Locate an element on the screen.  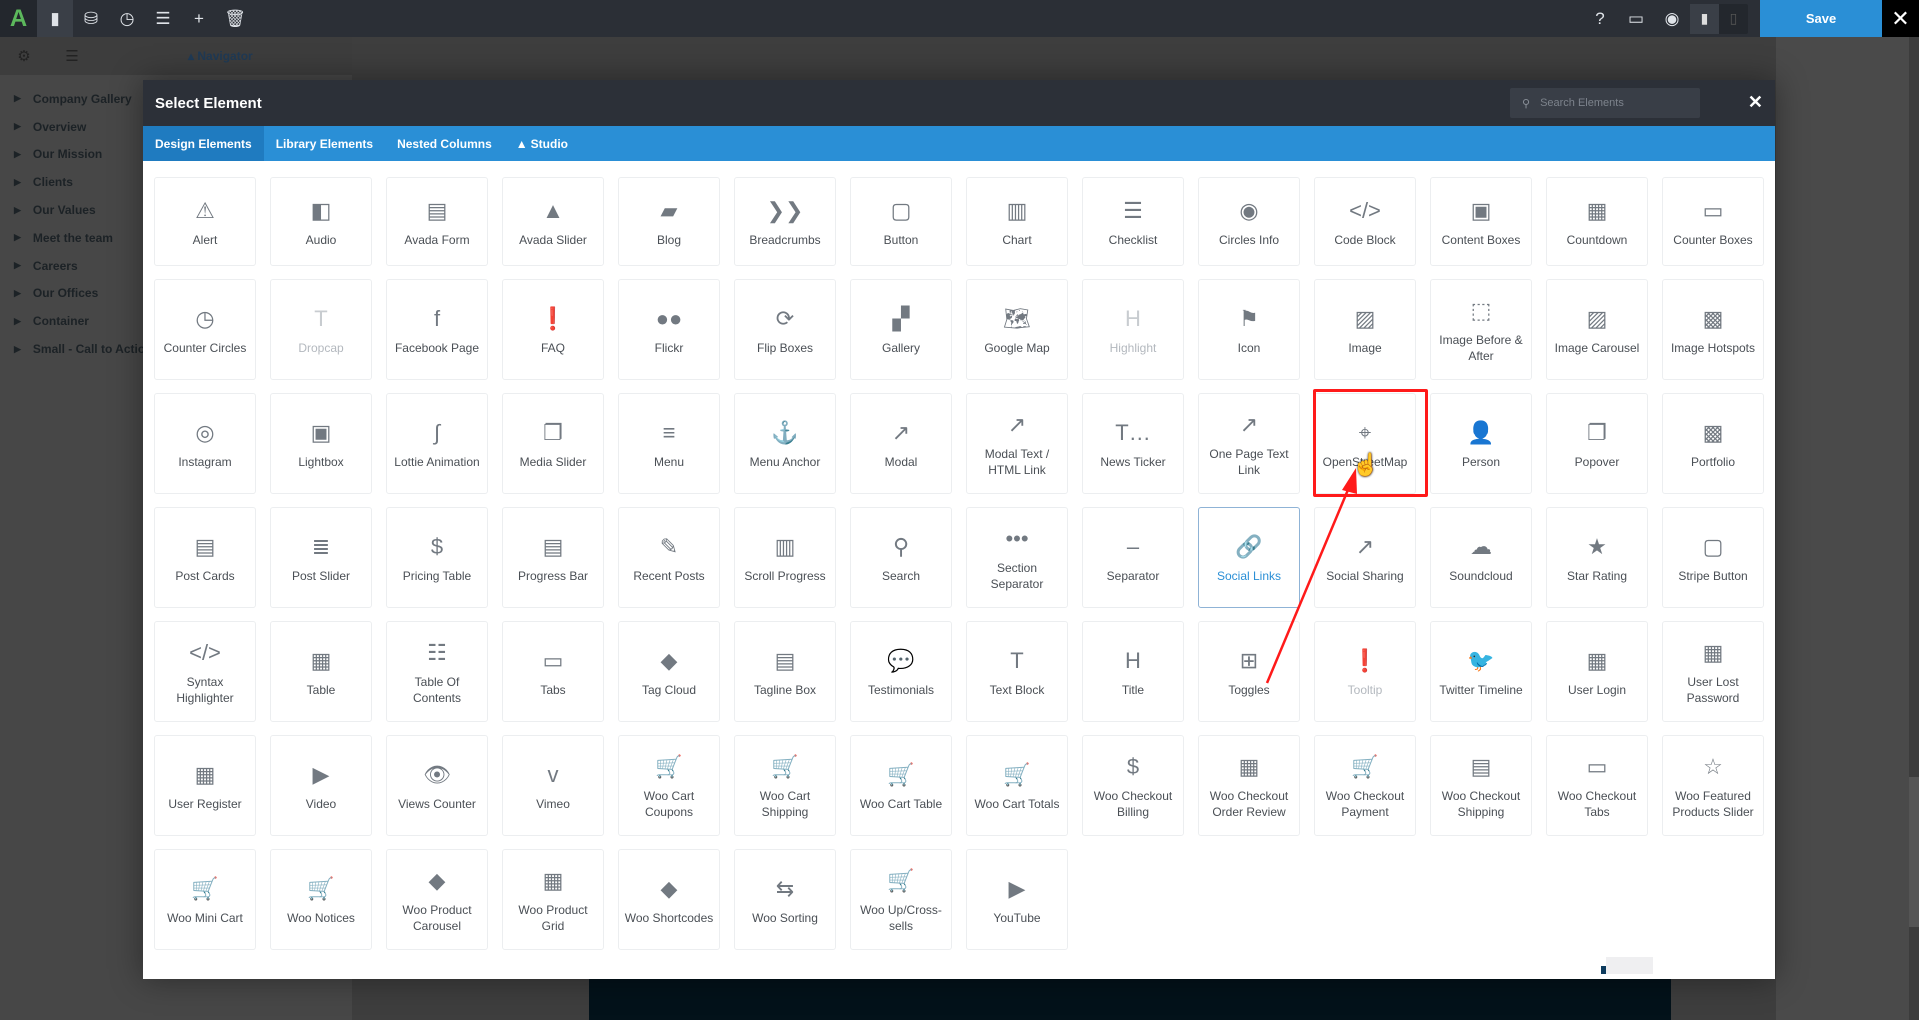
save-button: Save is located at coordinates (1821, 18).